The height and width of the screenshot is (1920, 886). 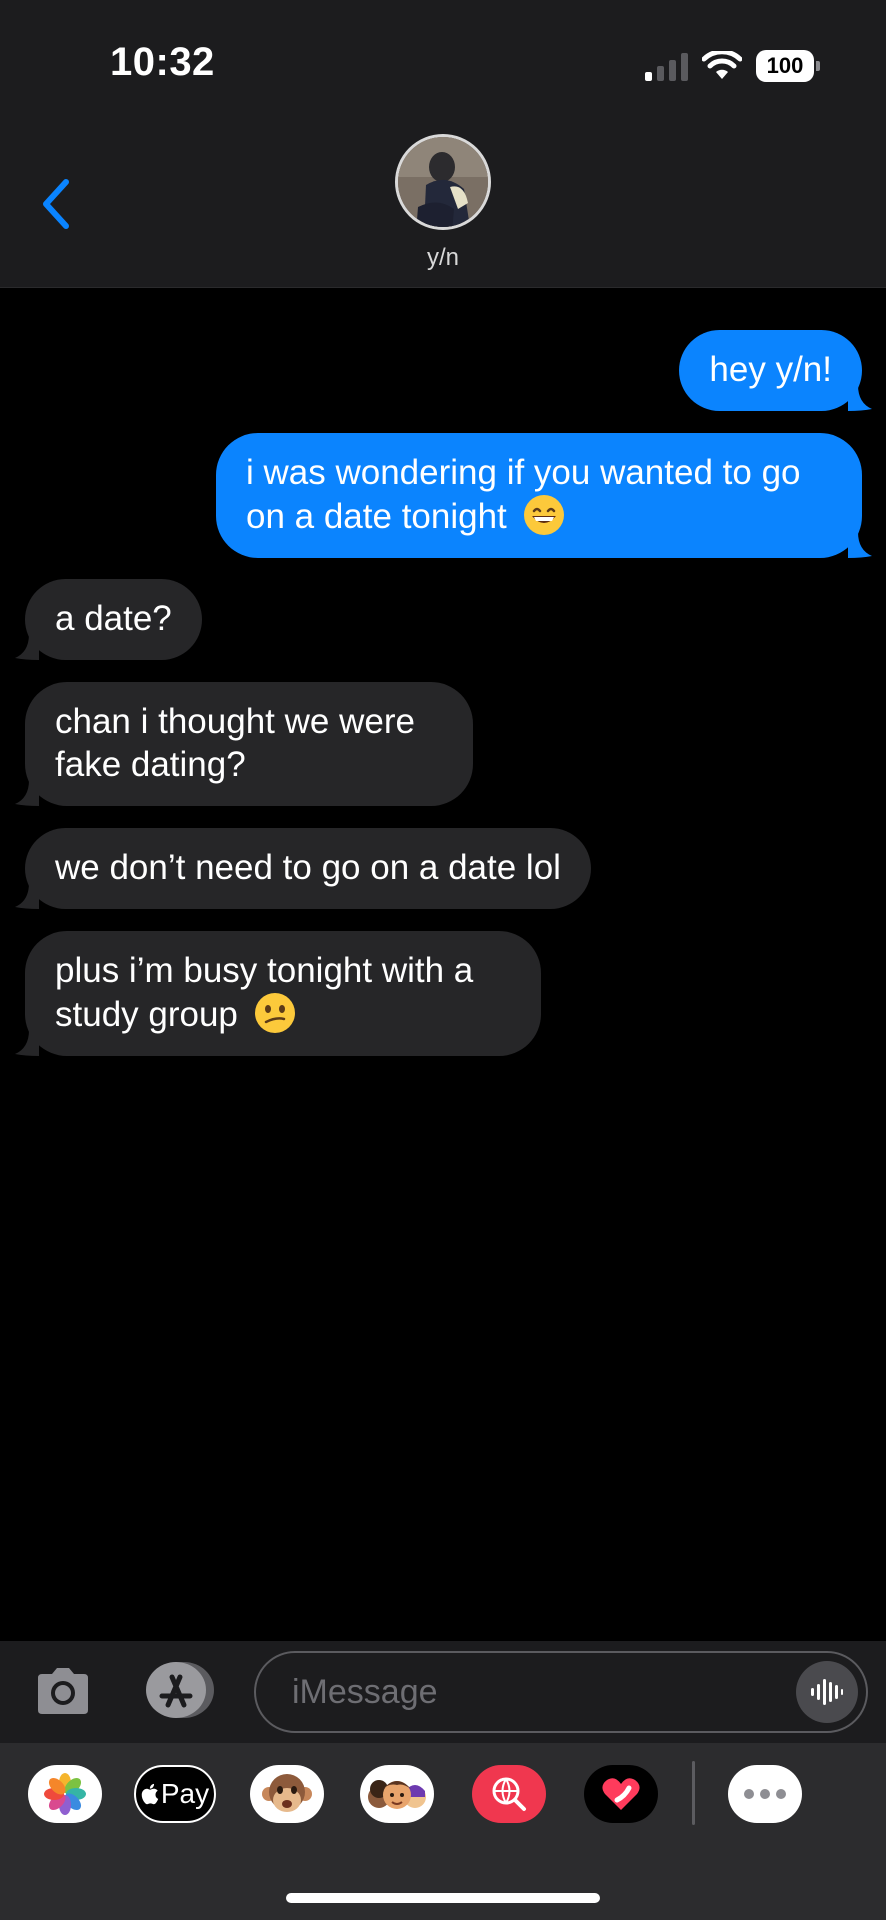 I want to click on message-bubble-received: we don’t need to go on a date lol, so click(x=303, y=868).